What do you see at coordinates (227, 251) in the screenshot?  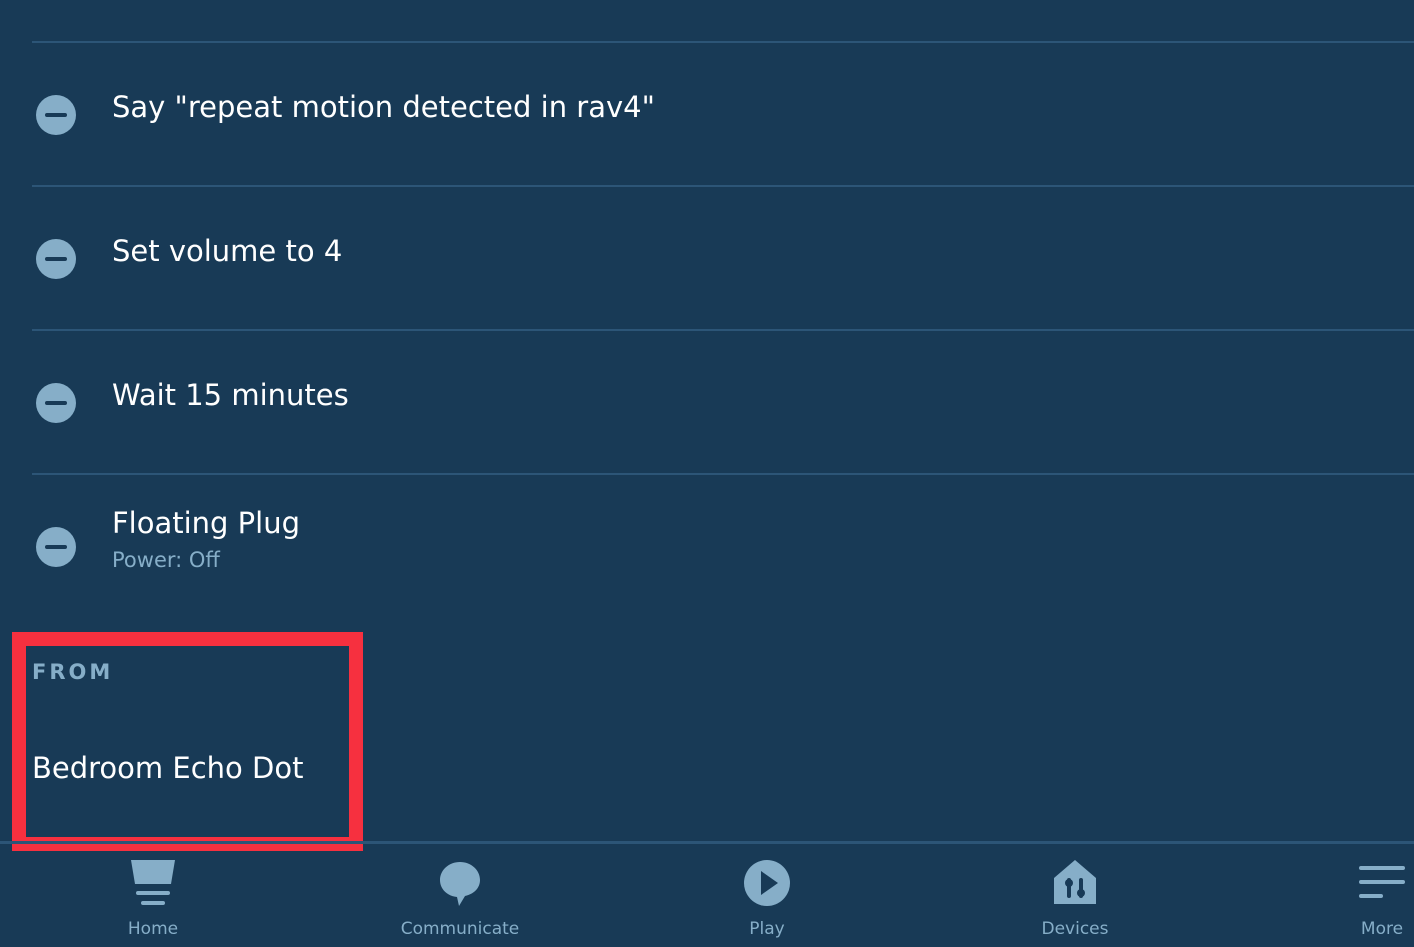 I see `action-title: Set volume to 4` at bounding box center [227, 251].